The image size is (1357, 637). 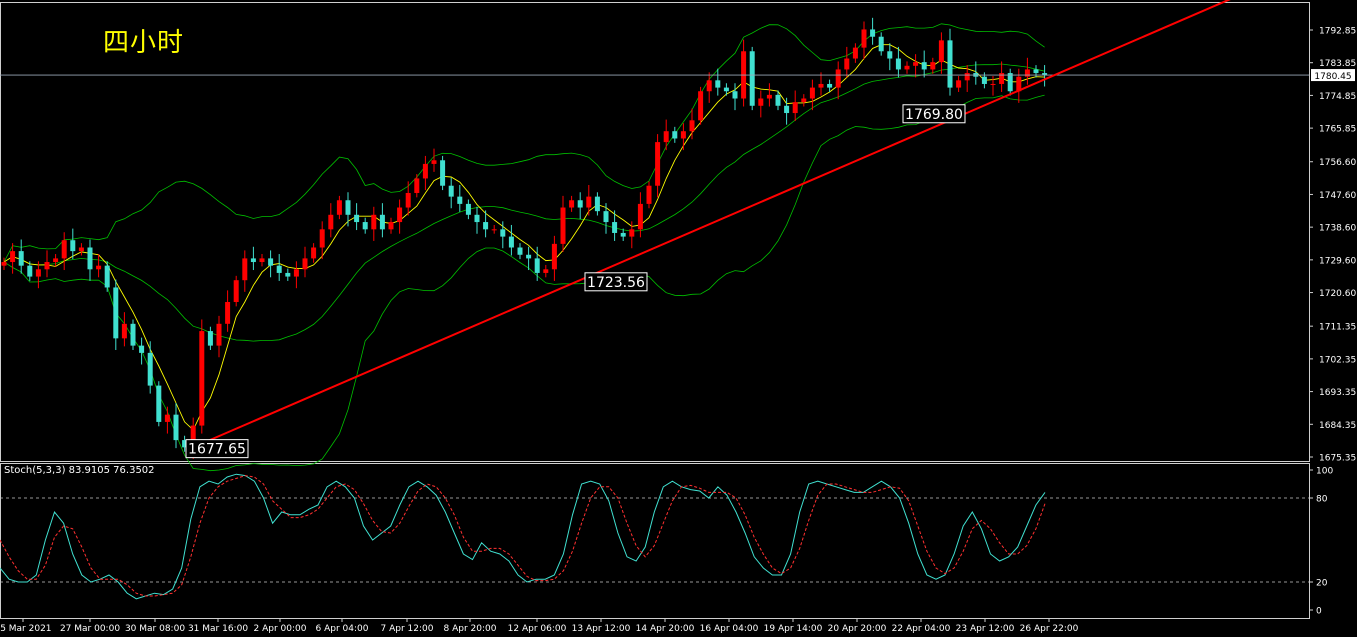 I want to click on stoch-y-tick-label: 0, so click(x=1319, y=612).